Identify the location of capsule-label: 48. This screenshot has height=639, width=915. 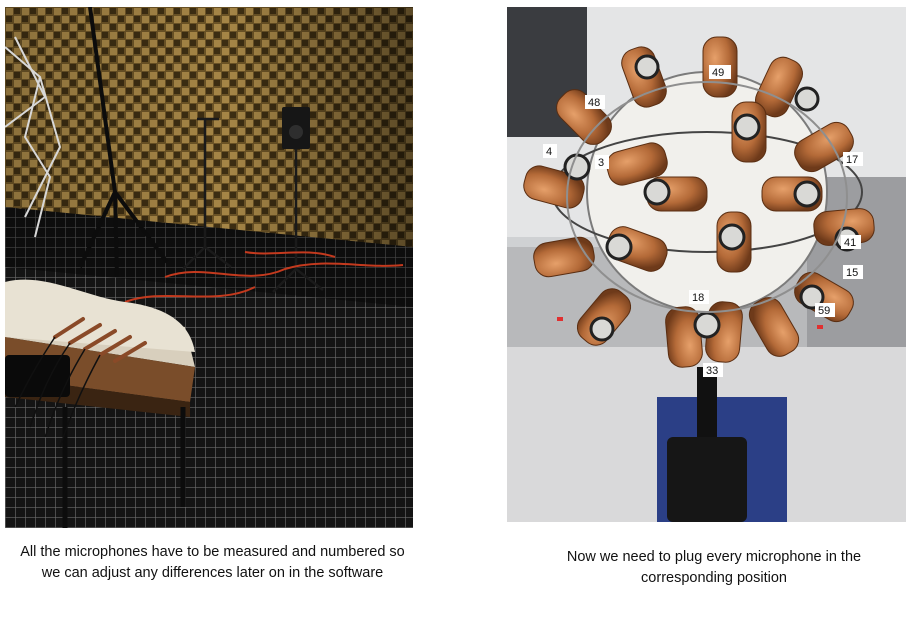
(594, 103).